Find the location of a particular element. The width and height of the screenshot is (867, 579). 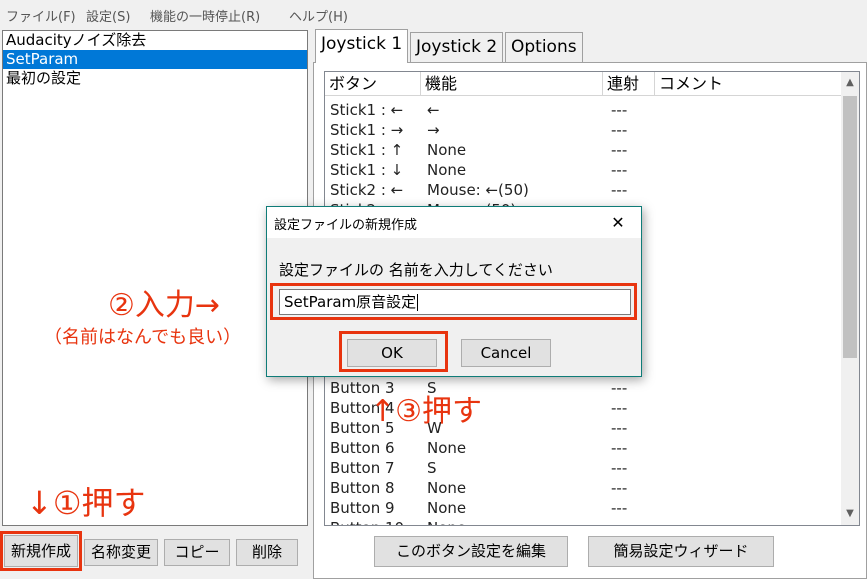

cell-button: Button 9 is located at coordinates (362, 508).